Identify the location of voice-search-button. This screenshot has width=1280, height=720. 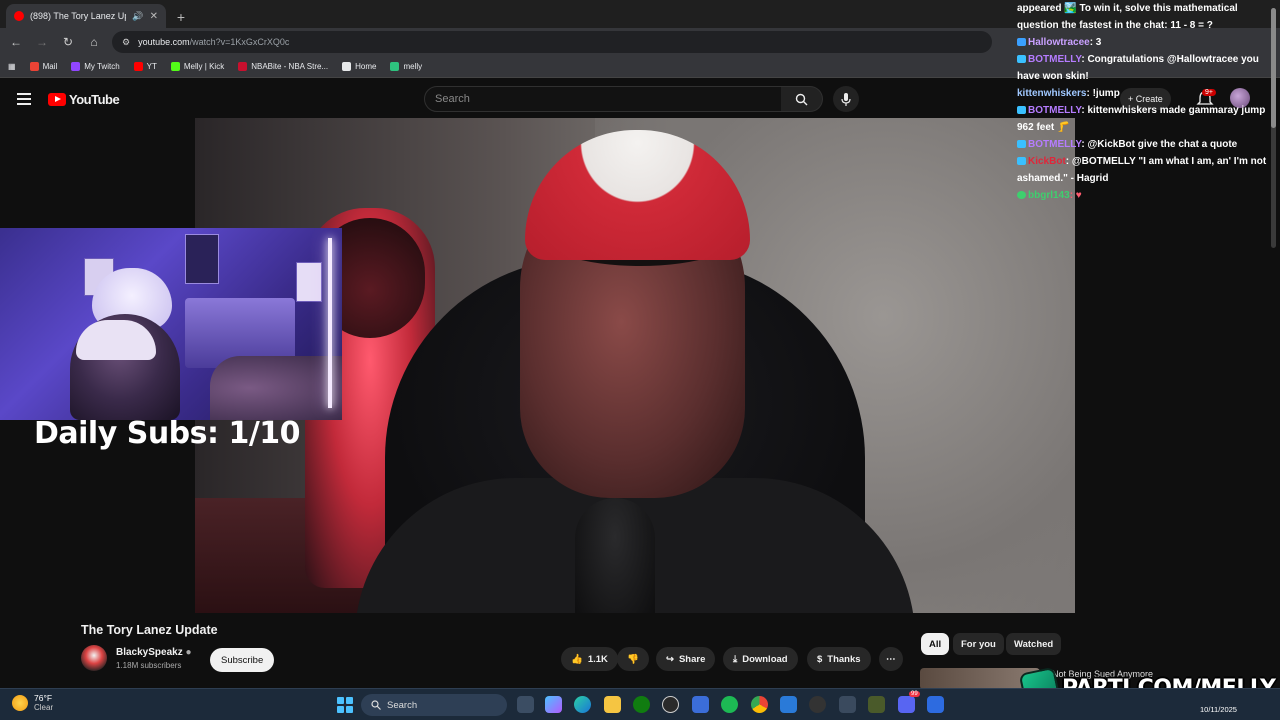
(846, 99).